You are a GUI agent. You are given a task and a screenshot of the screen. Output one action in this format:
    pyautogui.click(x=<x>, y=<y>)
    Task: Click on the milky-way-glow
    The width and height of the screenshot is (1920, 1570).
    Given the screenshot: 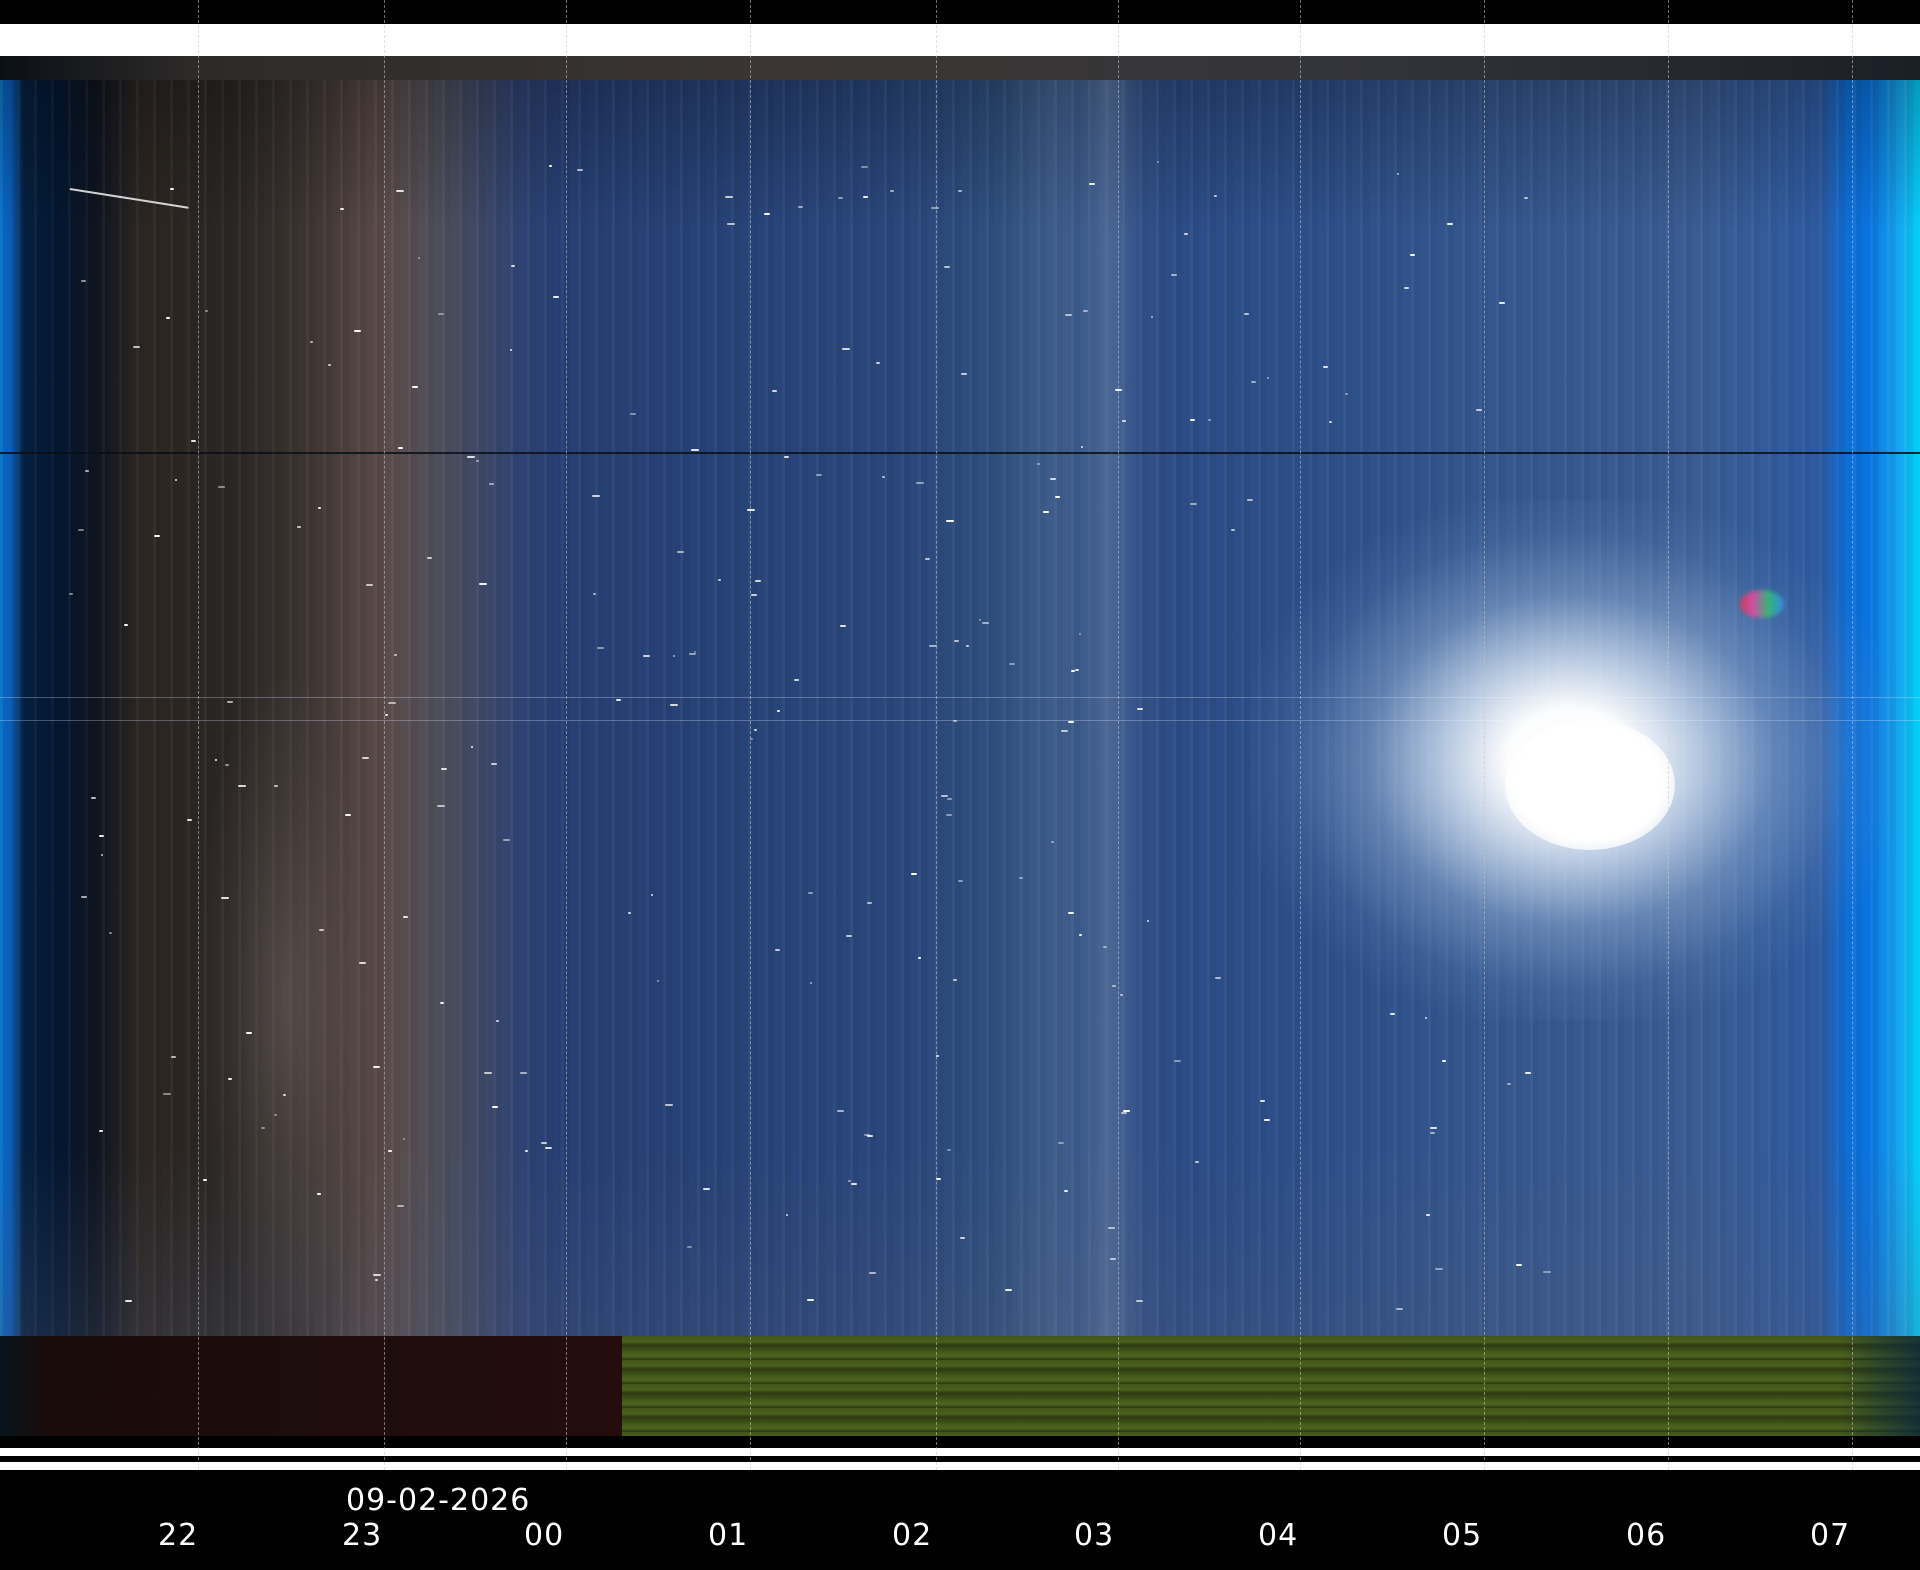 What is the action you would take?
    pyautogui.click(x=285, y=1000)
    